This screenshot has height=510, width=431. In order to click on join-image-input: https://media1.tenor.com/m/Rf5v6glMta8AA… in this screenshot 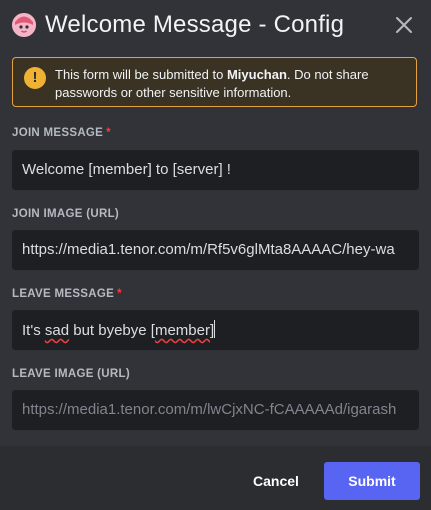, I will do `click(215, 250)`.